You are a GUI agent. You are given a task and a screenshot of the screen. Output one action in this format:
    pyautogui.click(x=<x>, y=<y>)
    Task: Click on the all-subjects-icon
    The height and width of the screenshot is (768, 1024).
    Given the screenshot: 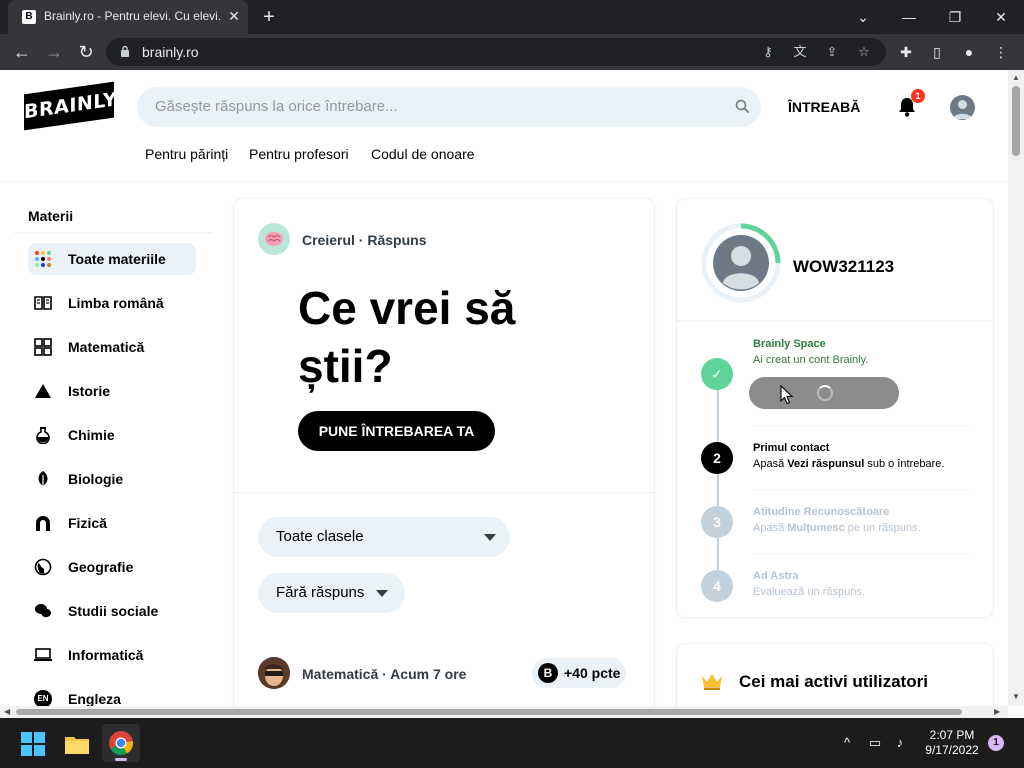 What is the action you would take?
    pyautogui.click(x=43, y=259)
    